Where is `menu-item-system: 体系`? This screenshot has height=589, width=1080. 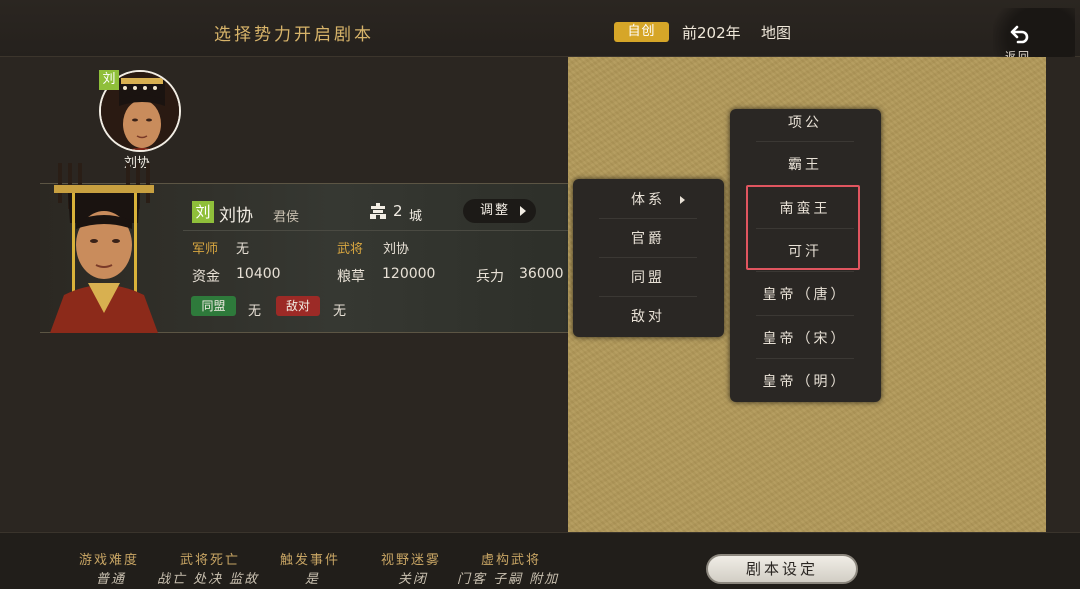 menu-item-system: 体系 is located at coordinates (648, 200).